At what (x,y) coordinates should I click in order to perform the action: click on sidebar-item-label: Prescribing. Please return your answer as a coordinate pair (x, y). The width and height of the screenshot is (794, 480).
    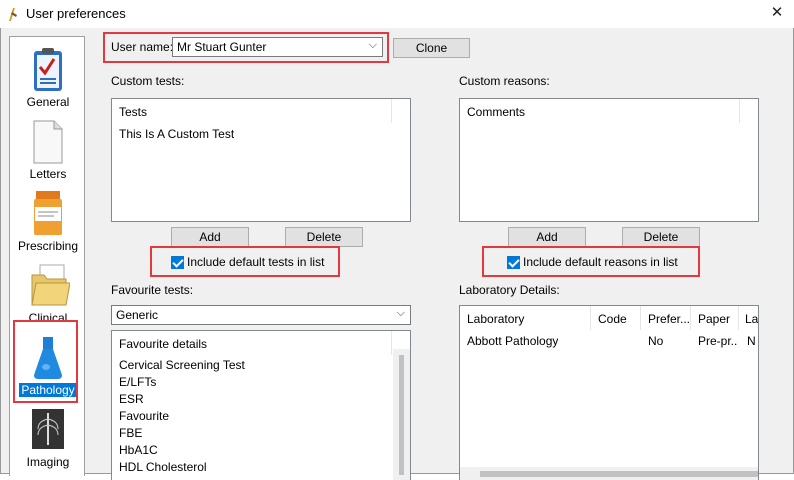
    Looking at the image, I should click on (48, 246).